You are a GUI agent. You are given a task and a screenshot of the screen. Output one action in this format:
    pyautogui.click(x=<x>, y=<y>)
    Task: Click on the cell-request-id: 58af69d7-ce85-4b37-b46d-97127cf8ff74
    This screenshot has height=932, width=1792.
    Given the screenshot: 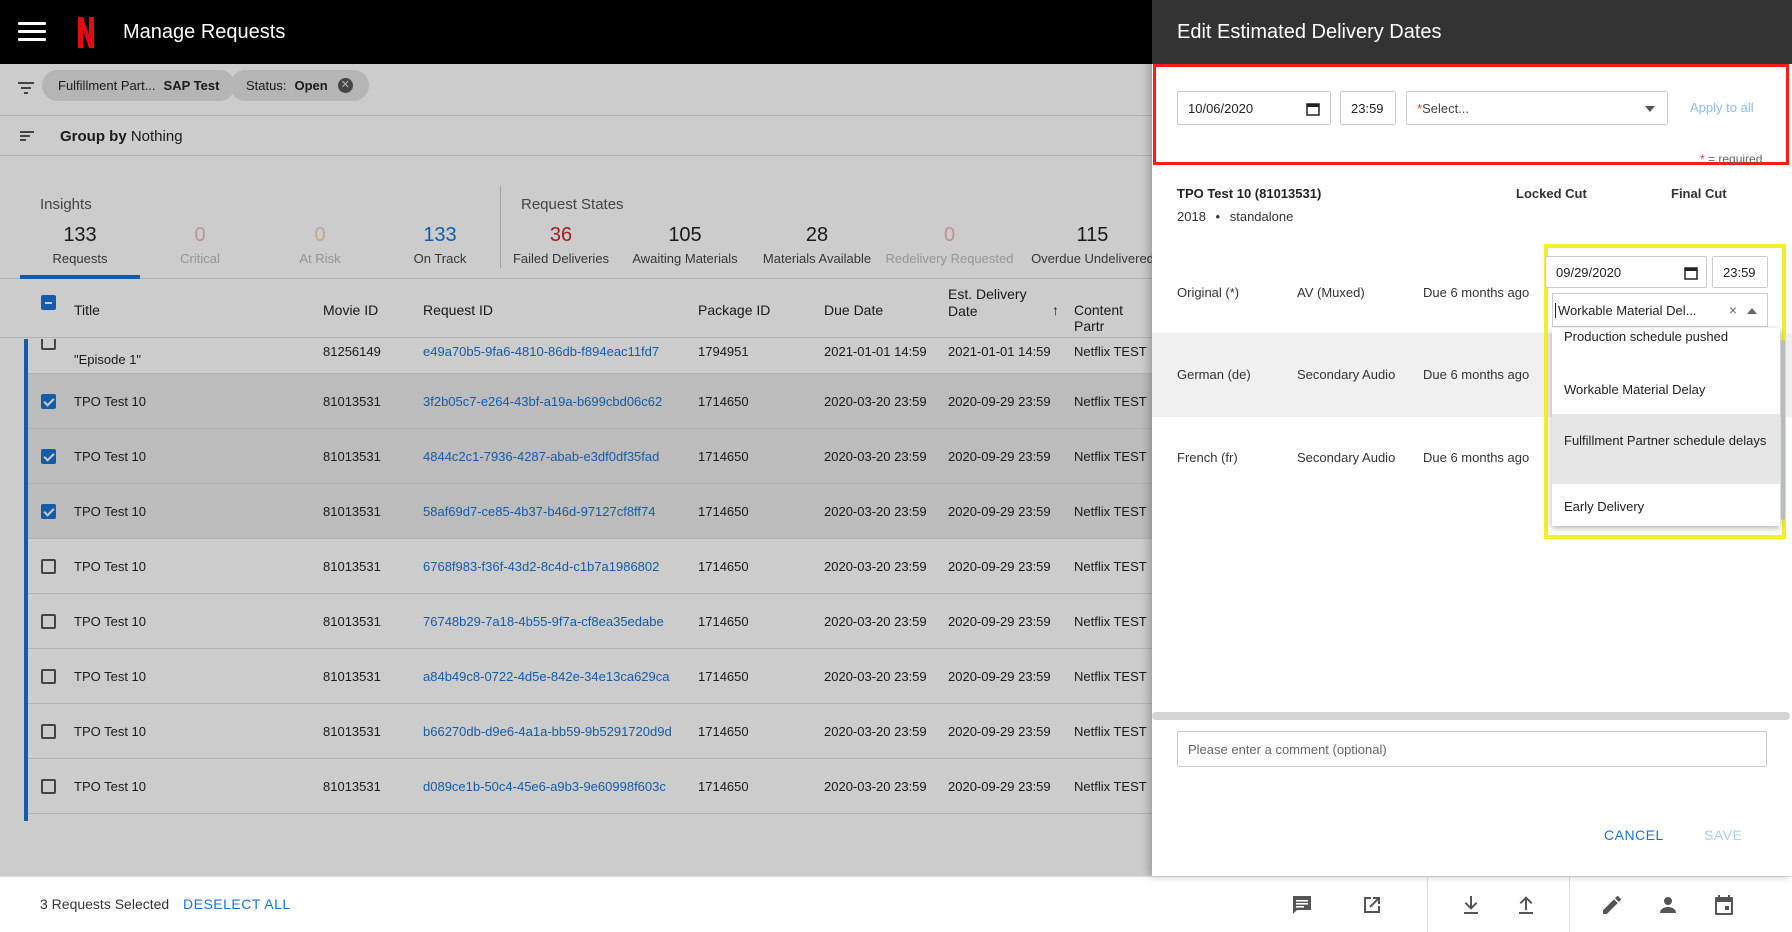 What is the action you would take?
    pyautogui.click(x=539, y=511)
    